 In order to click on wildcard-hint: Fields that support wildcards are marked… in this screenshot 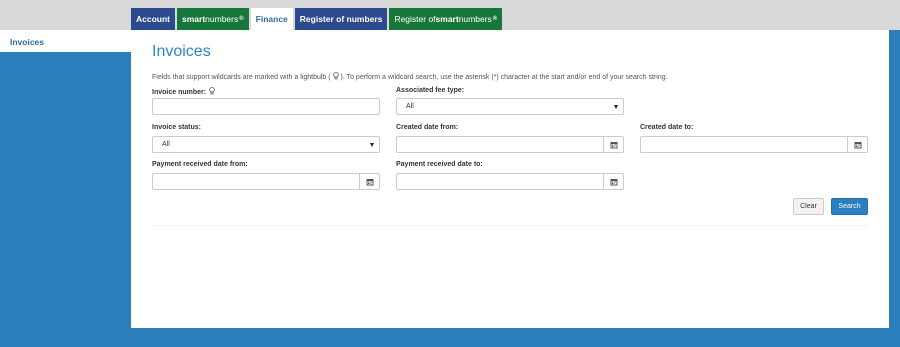, I will do `click(410, 76)`.